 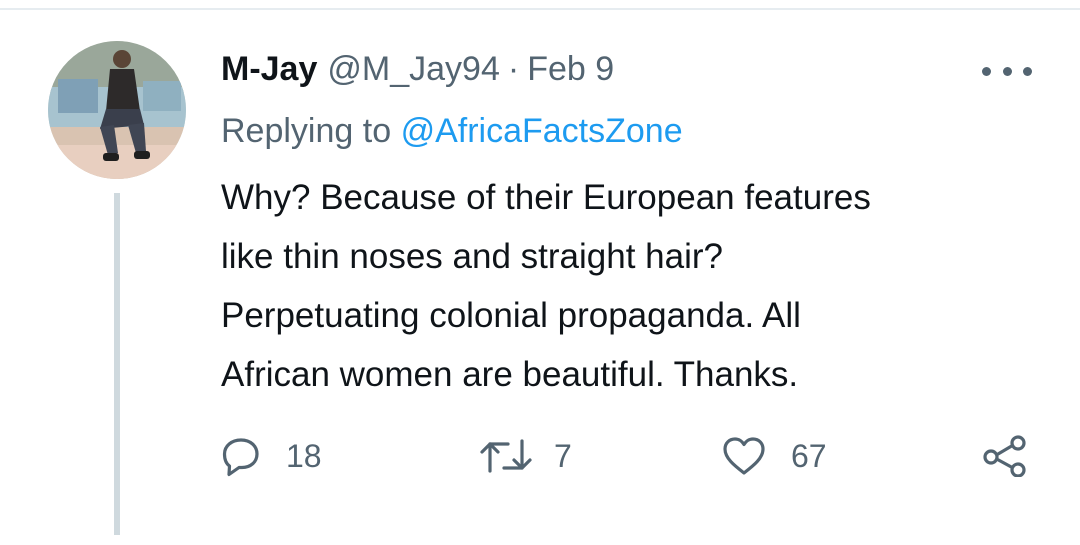 I want to click on more-options-icon, so click(x=1007, y=71).